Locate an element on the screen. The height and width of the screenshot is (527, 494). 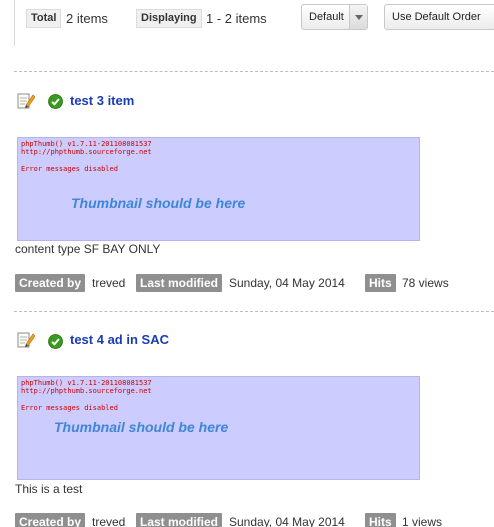
default-order-label: Use Default Order is located at coordinates (436, 17).